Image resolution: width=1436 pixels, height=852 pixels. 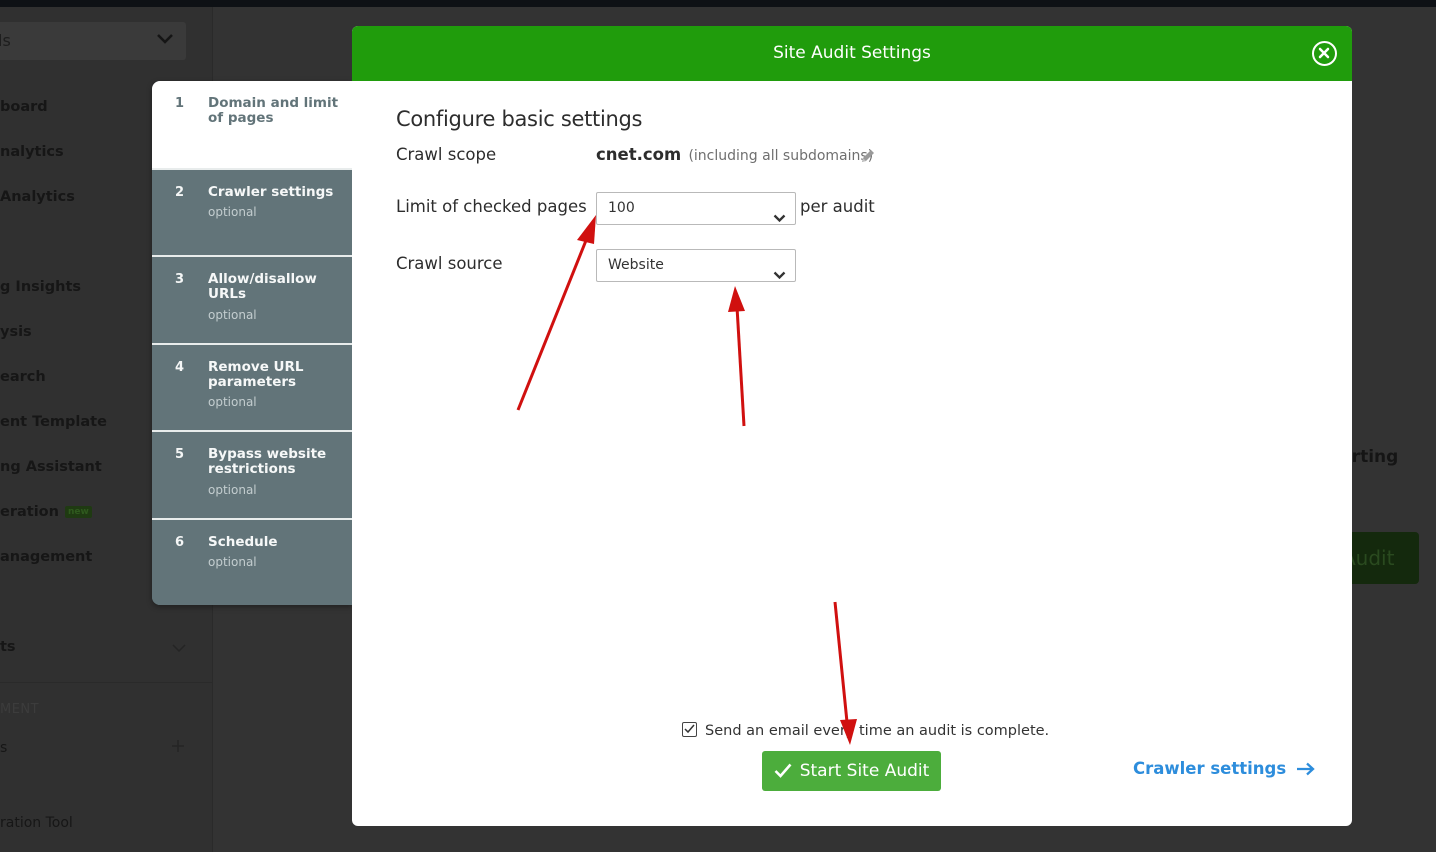 What do you see at coordinates (837, 206) in the screenshot?
I see `per-audit-label: per audit` at bounding box center [837, 206].